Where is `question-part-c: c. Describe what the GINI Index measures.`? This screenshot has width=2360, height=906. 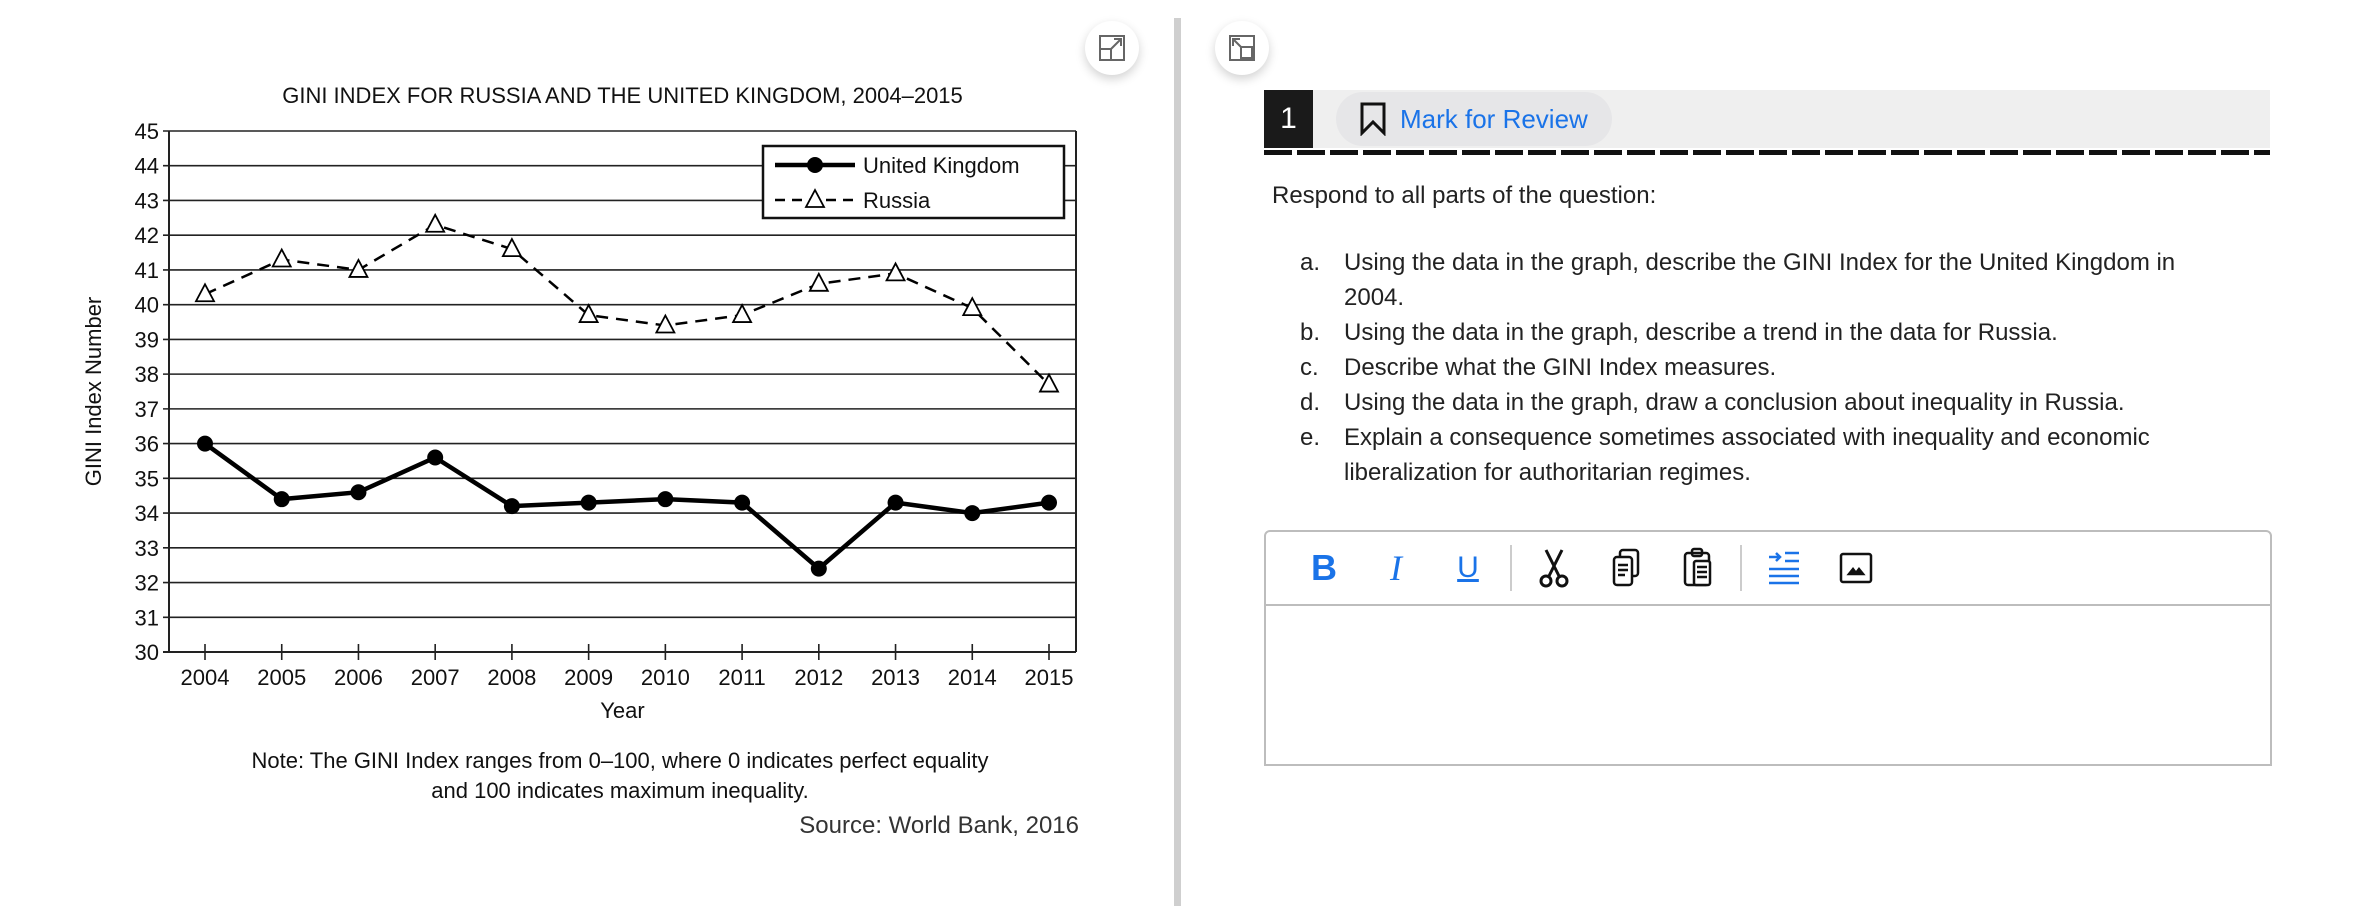
question-part-c: c. Describe what the GINI Index measures. is located at coordinates (1780, 367).